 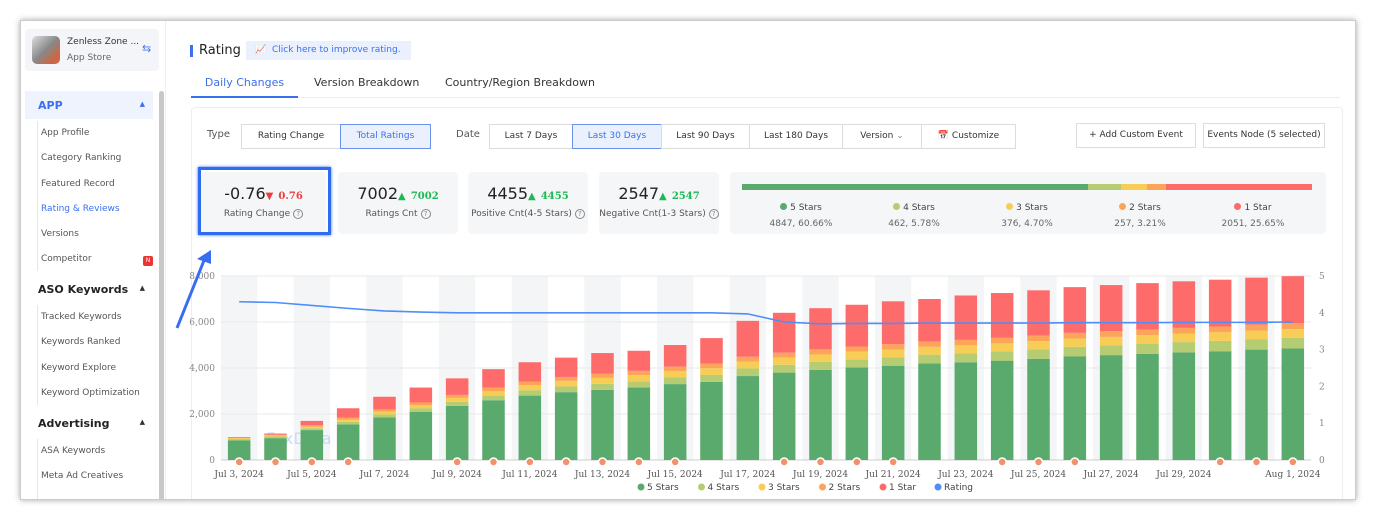 What do you see at coordinates (1292, 475) in the screenshot?
I see `x-tick: Aug 1, 2024` at bounding box center [1292, 475].